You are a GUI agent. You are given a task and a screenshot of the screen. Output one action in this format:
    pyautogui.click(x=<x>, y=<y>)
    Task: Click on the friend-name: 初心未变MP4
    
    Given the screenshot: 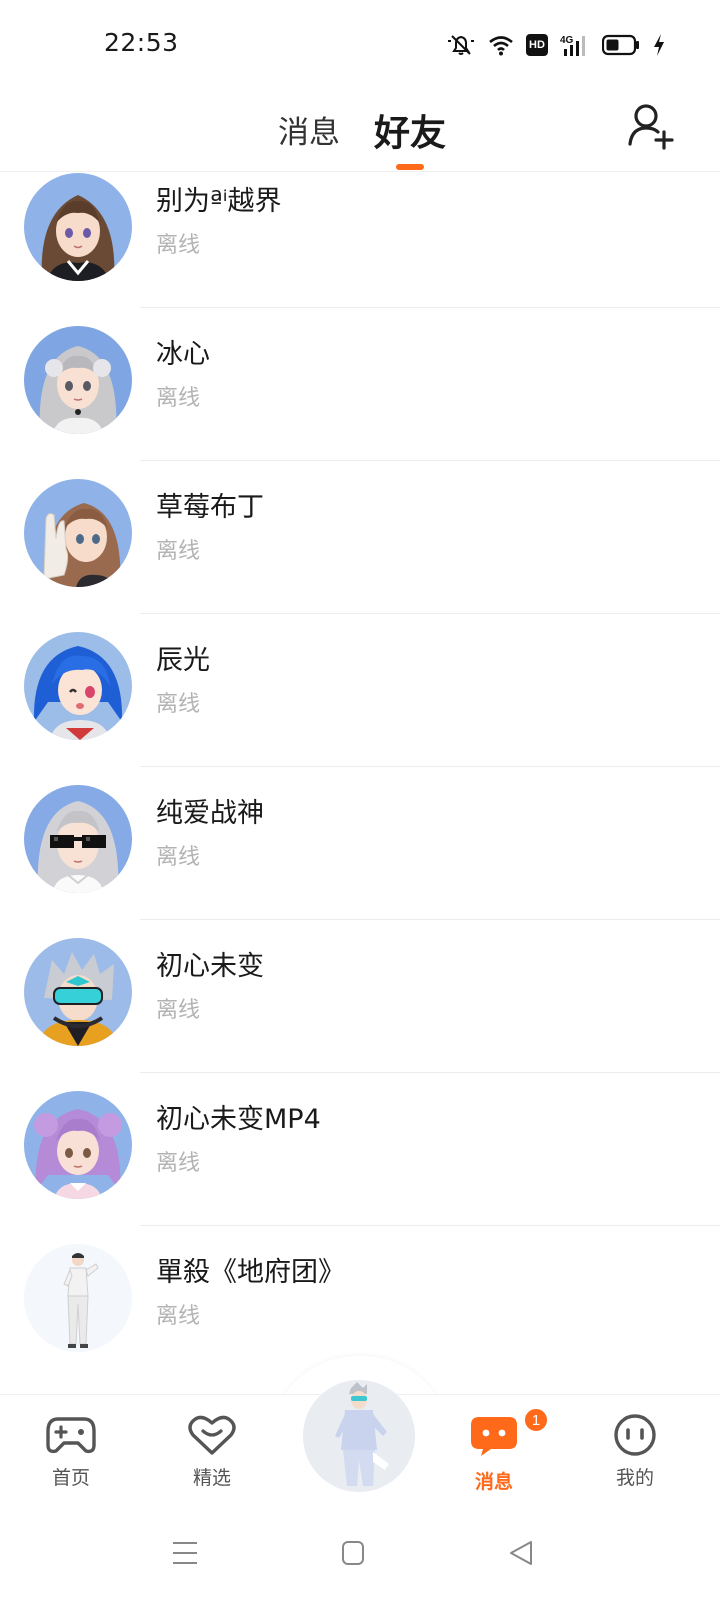 What is the action you would take?
    pyautogui.click(x=238, y=1119)
    